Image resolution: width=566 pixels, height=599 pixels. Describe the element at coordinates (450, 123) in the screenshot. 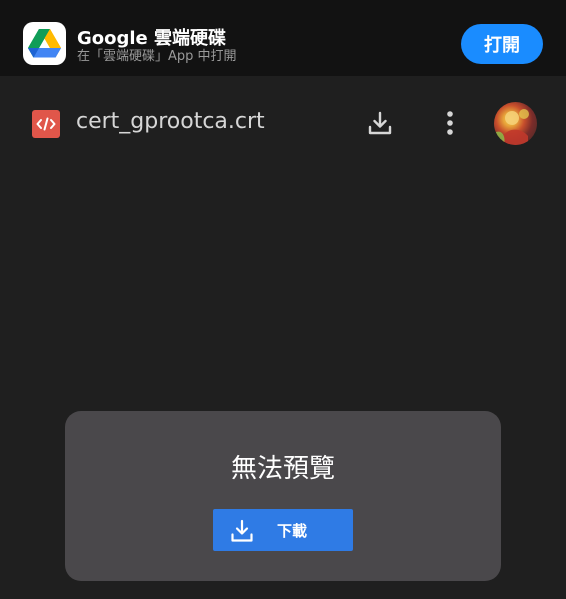

I see `more-vert-icon` at that location.